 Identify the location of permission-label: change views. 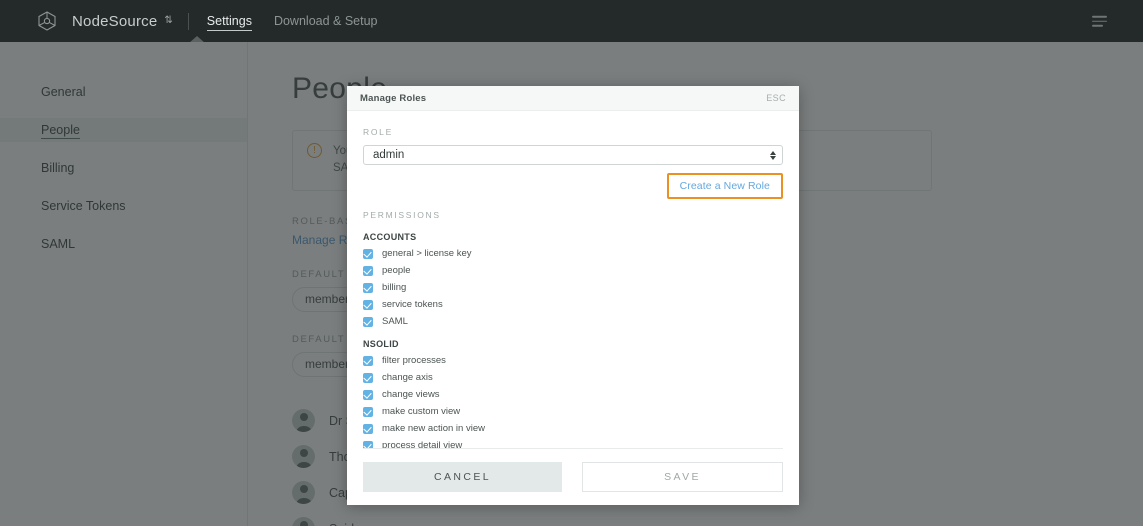
(411, 394).